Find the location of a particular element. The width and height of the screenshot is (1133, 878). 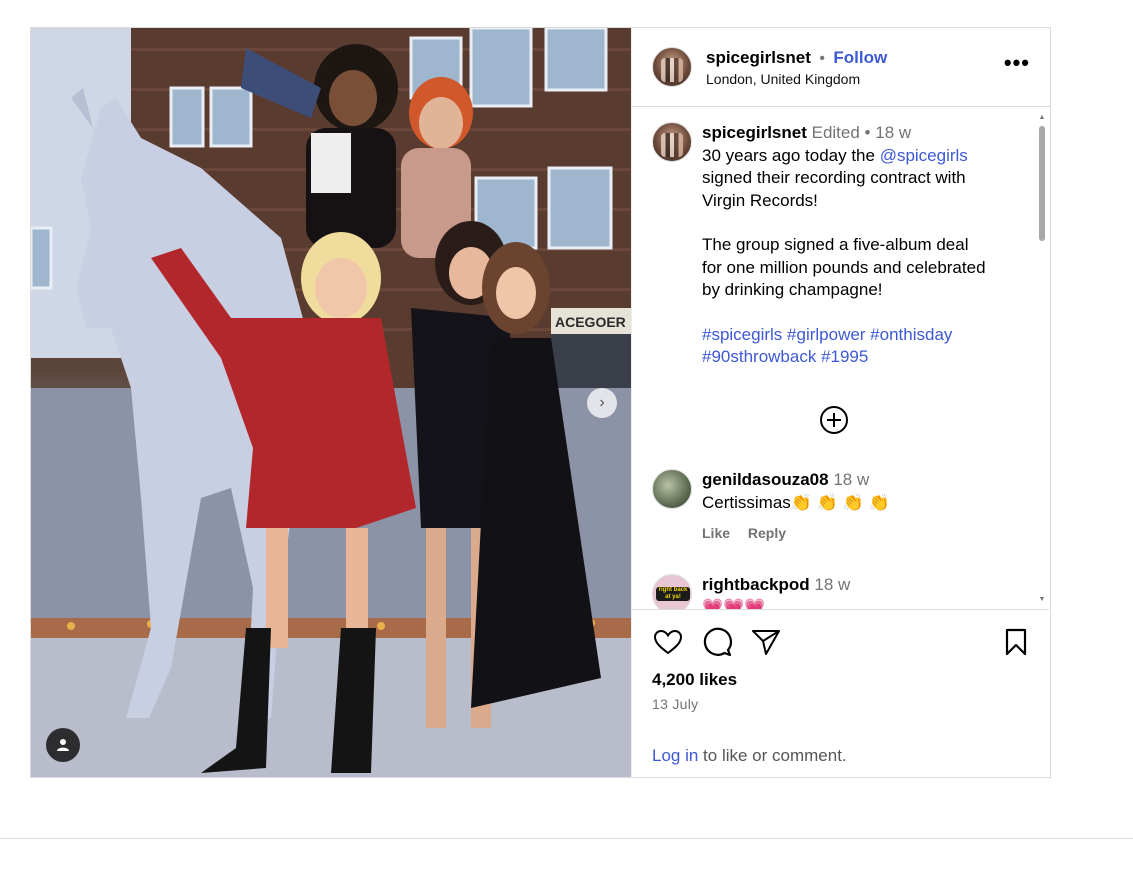

add-circle-icon is located at coordinates (834, 420).